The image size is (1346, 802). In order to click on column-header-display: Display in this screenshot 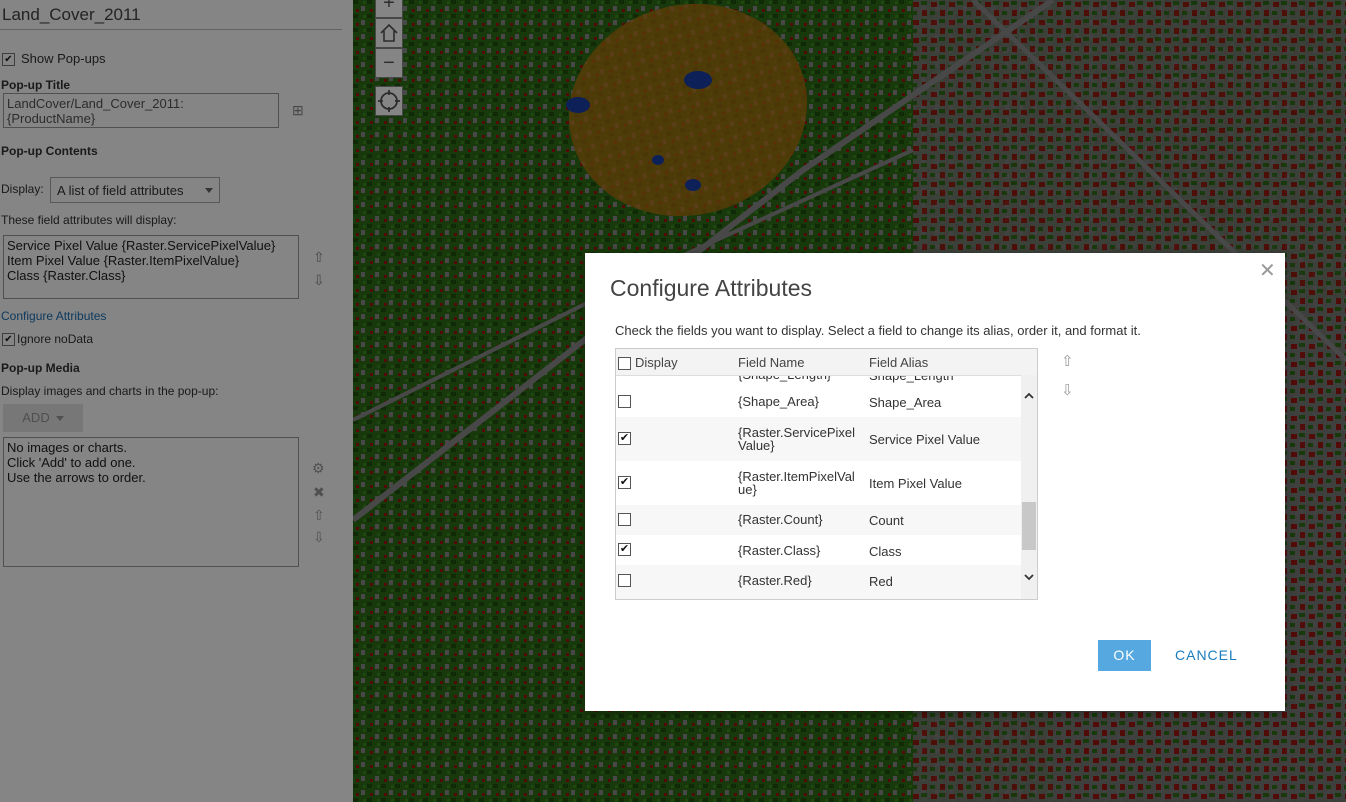, I will do `click(656, 362)`.